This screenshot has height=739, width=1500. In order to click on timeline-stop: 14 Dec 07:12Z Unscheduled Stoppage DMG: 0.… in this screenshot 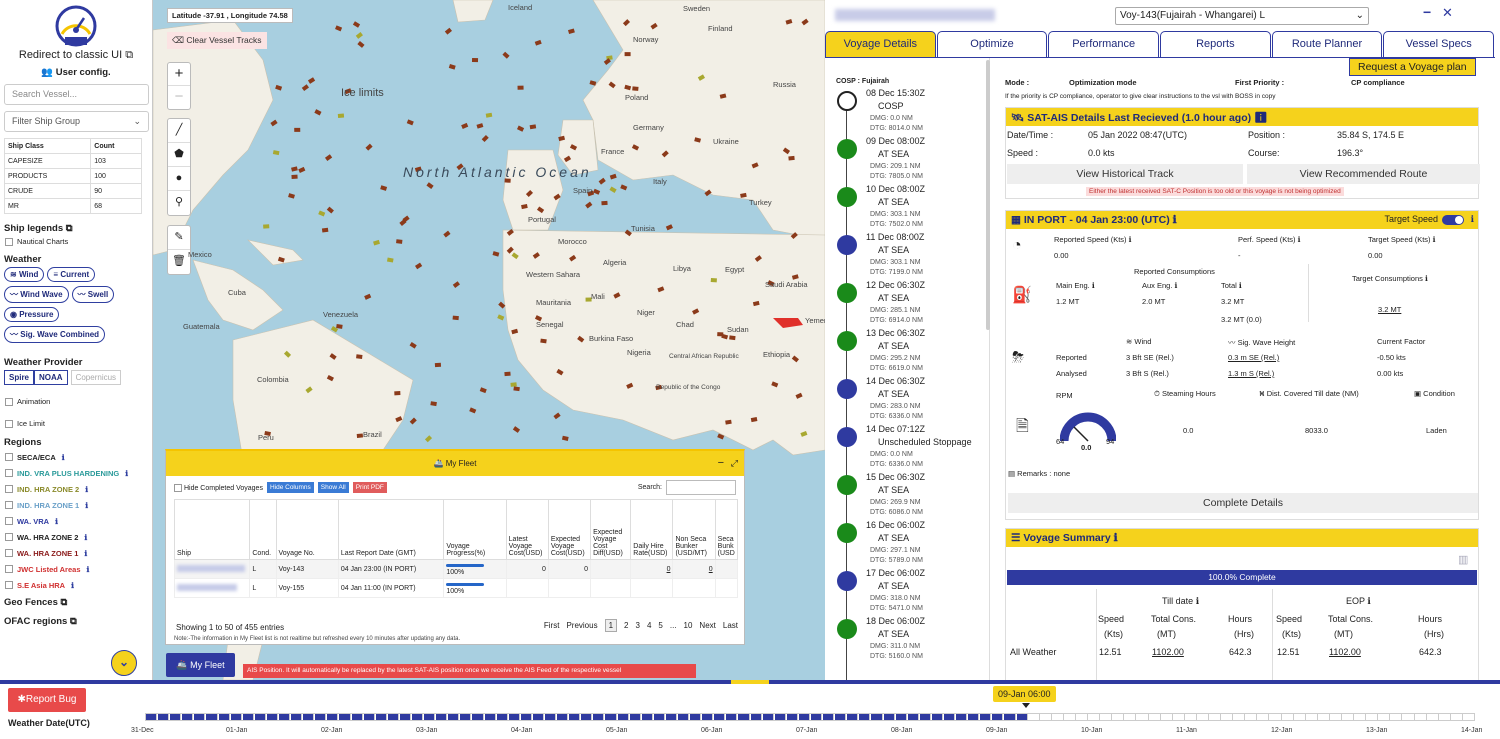, I will do `click(907, 448)`.